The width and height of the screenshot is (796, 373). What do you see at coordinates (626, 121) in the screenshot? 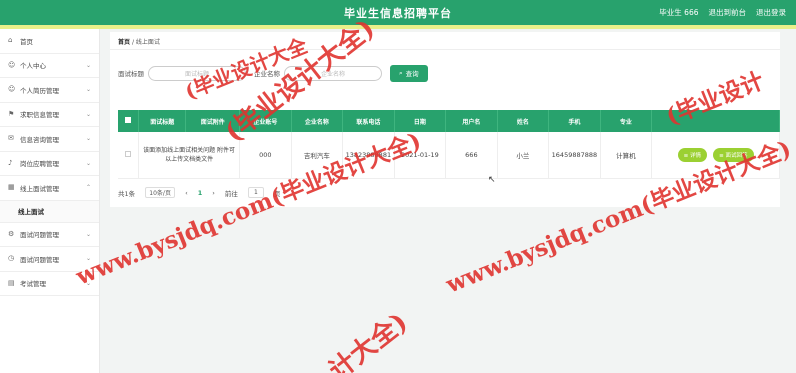
I see `col-header: 专业` at bounding box center [626, 121].